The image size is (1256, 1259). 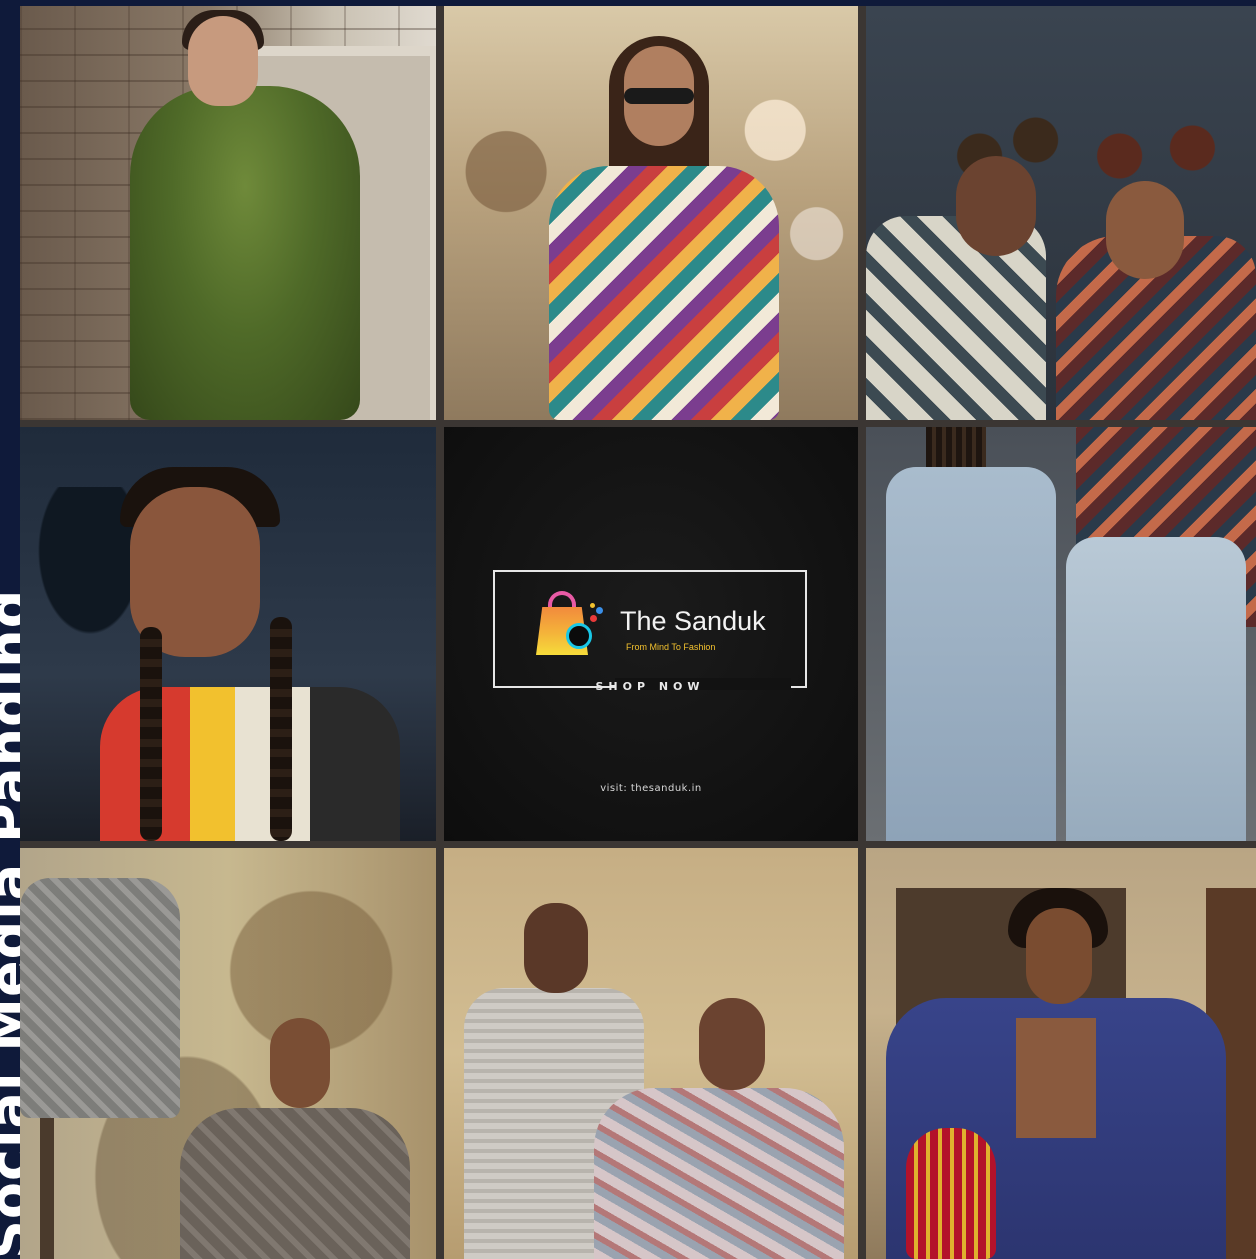 What do you see at coordinates (579, 636) in the screenshot?
I see `bag-ring-icon` at bounding box center [579, 636].